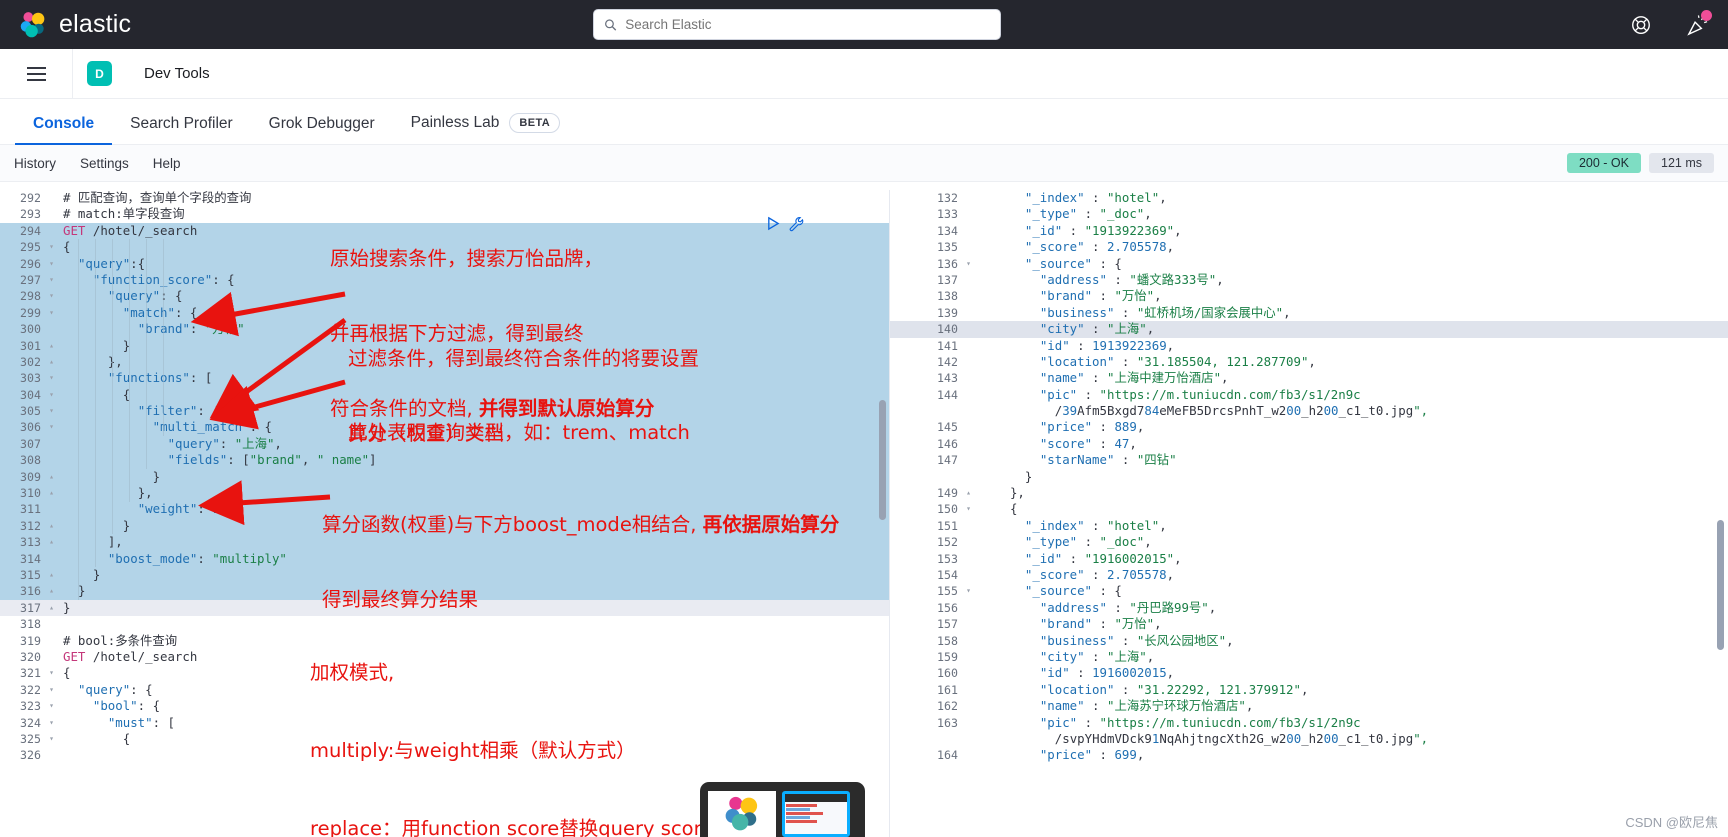  What do you see at coordinates (74, 25) in the screenshot?
I see `elastic-brand: elastic` at bounding box center [74, 25].